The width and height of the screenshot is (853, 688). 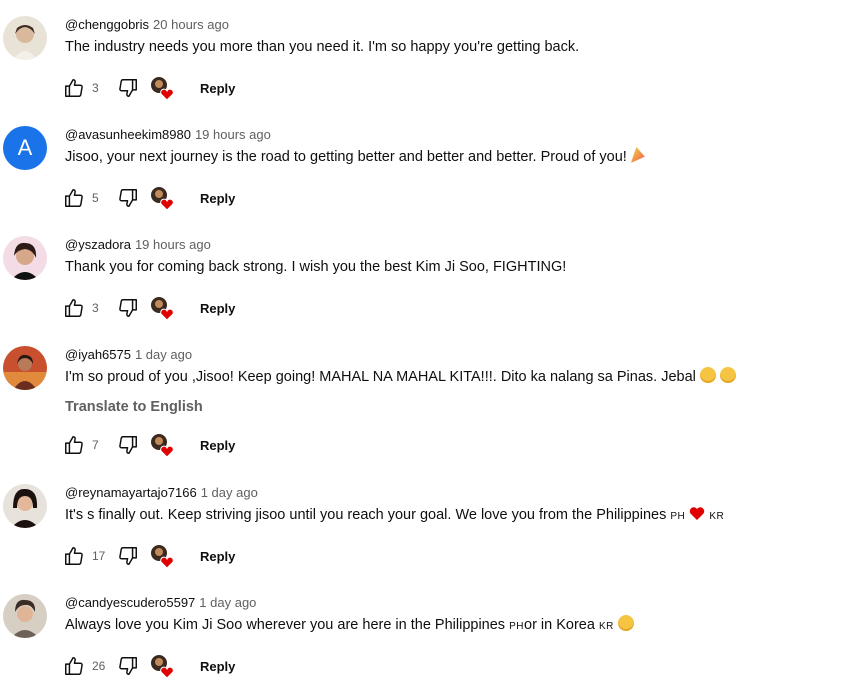 What do you see at coordinates (128, 134) in the screenshot?
I see `comment-author: @avasunheekim8980` at bounding box center [128, 134].